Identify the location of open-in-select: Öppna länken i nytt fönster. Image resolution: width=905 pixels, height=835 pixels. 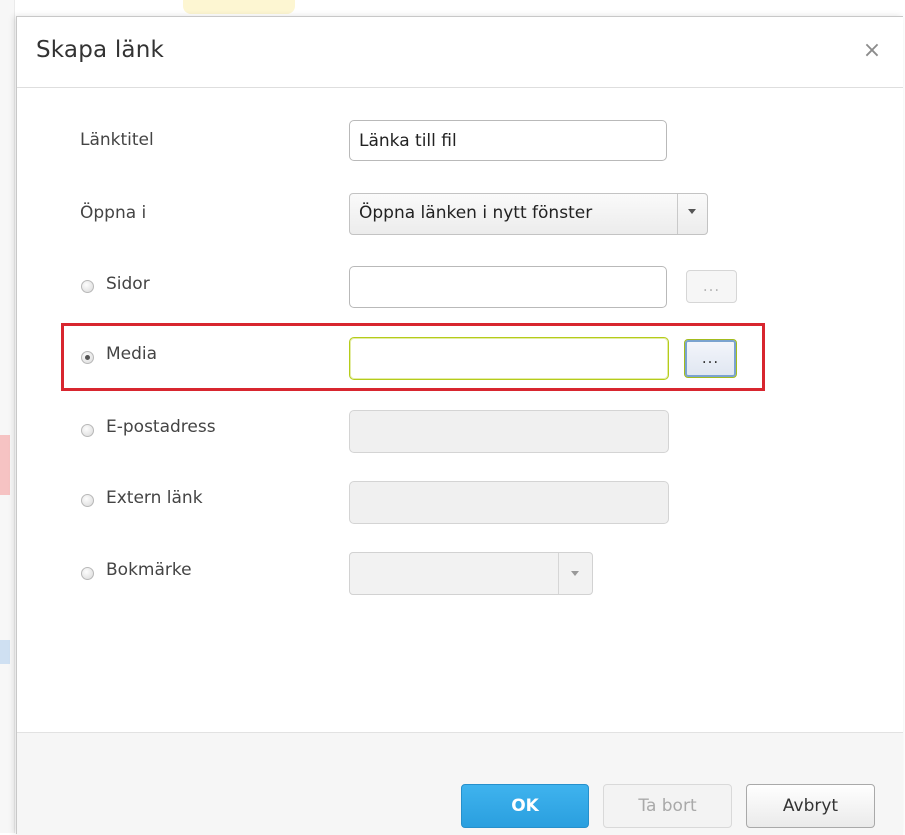
(528, 214).